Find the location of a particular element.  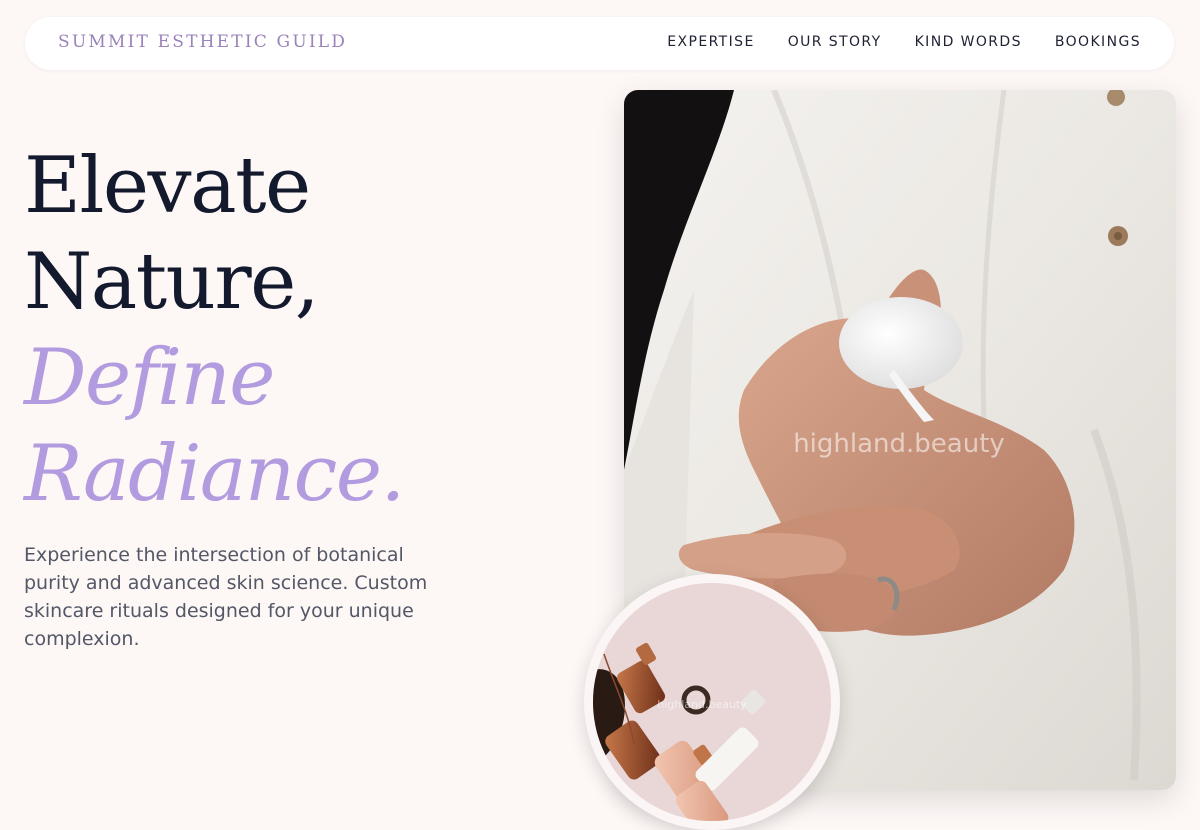

main-image-watermark: highland.beauty is located at coordinates (899, 444).